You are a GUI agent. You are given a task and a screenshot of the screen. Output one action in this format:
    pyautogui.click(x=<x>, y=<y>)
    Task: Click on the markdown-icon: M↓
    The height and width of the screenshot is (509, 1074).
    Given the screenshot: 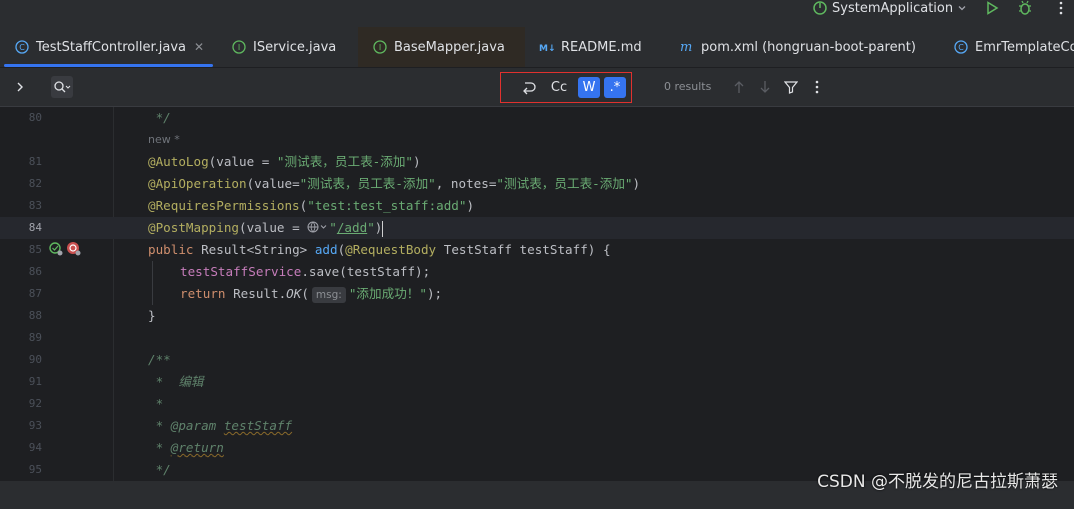 What is the action you would take?
    pyautogui.click(x=547, y=47)
    